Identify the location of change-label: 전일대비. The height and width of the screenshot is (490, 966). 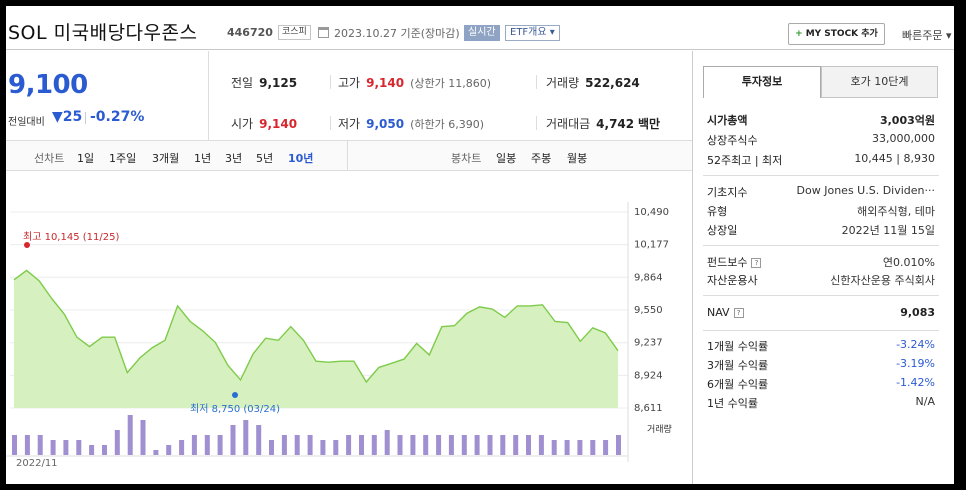
(26, 122).